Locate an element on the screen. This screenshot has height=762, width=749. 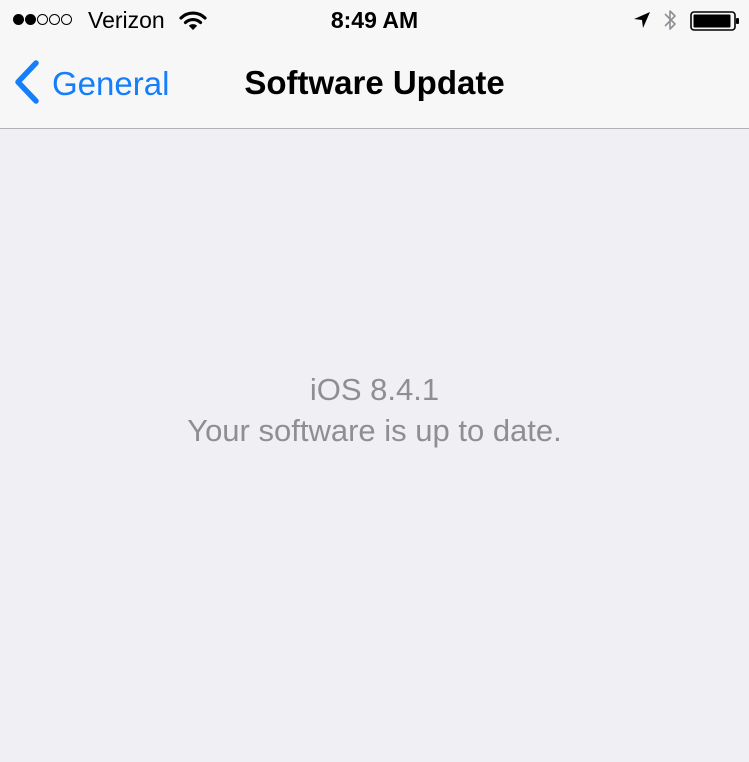
back-button: General is located at coordinates (92, 84).